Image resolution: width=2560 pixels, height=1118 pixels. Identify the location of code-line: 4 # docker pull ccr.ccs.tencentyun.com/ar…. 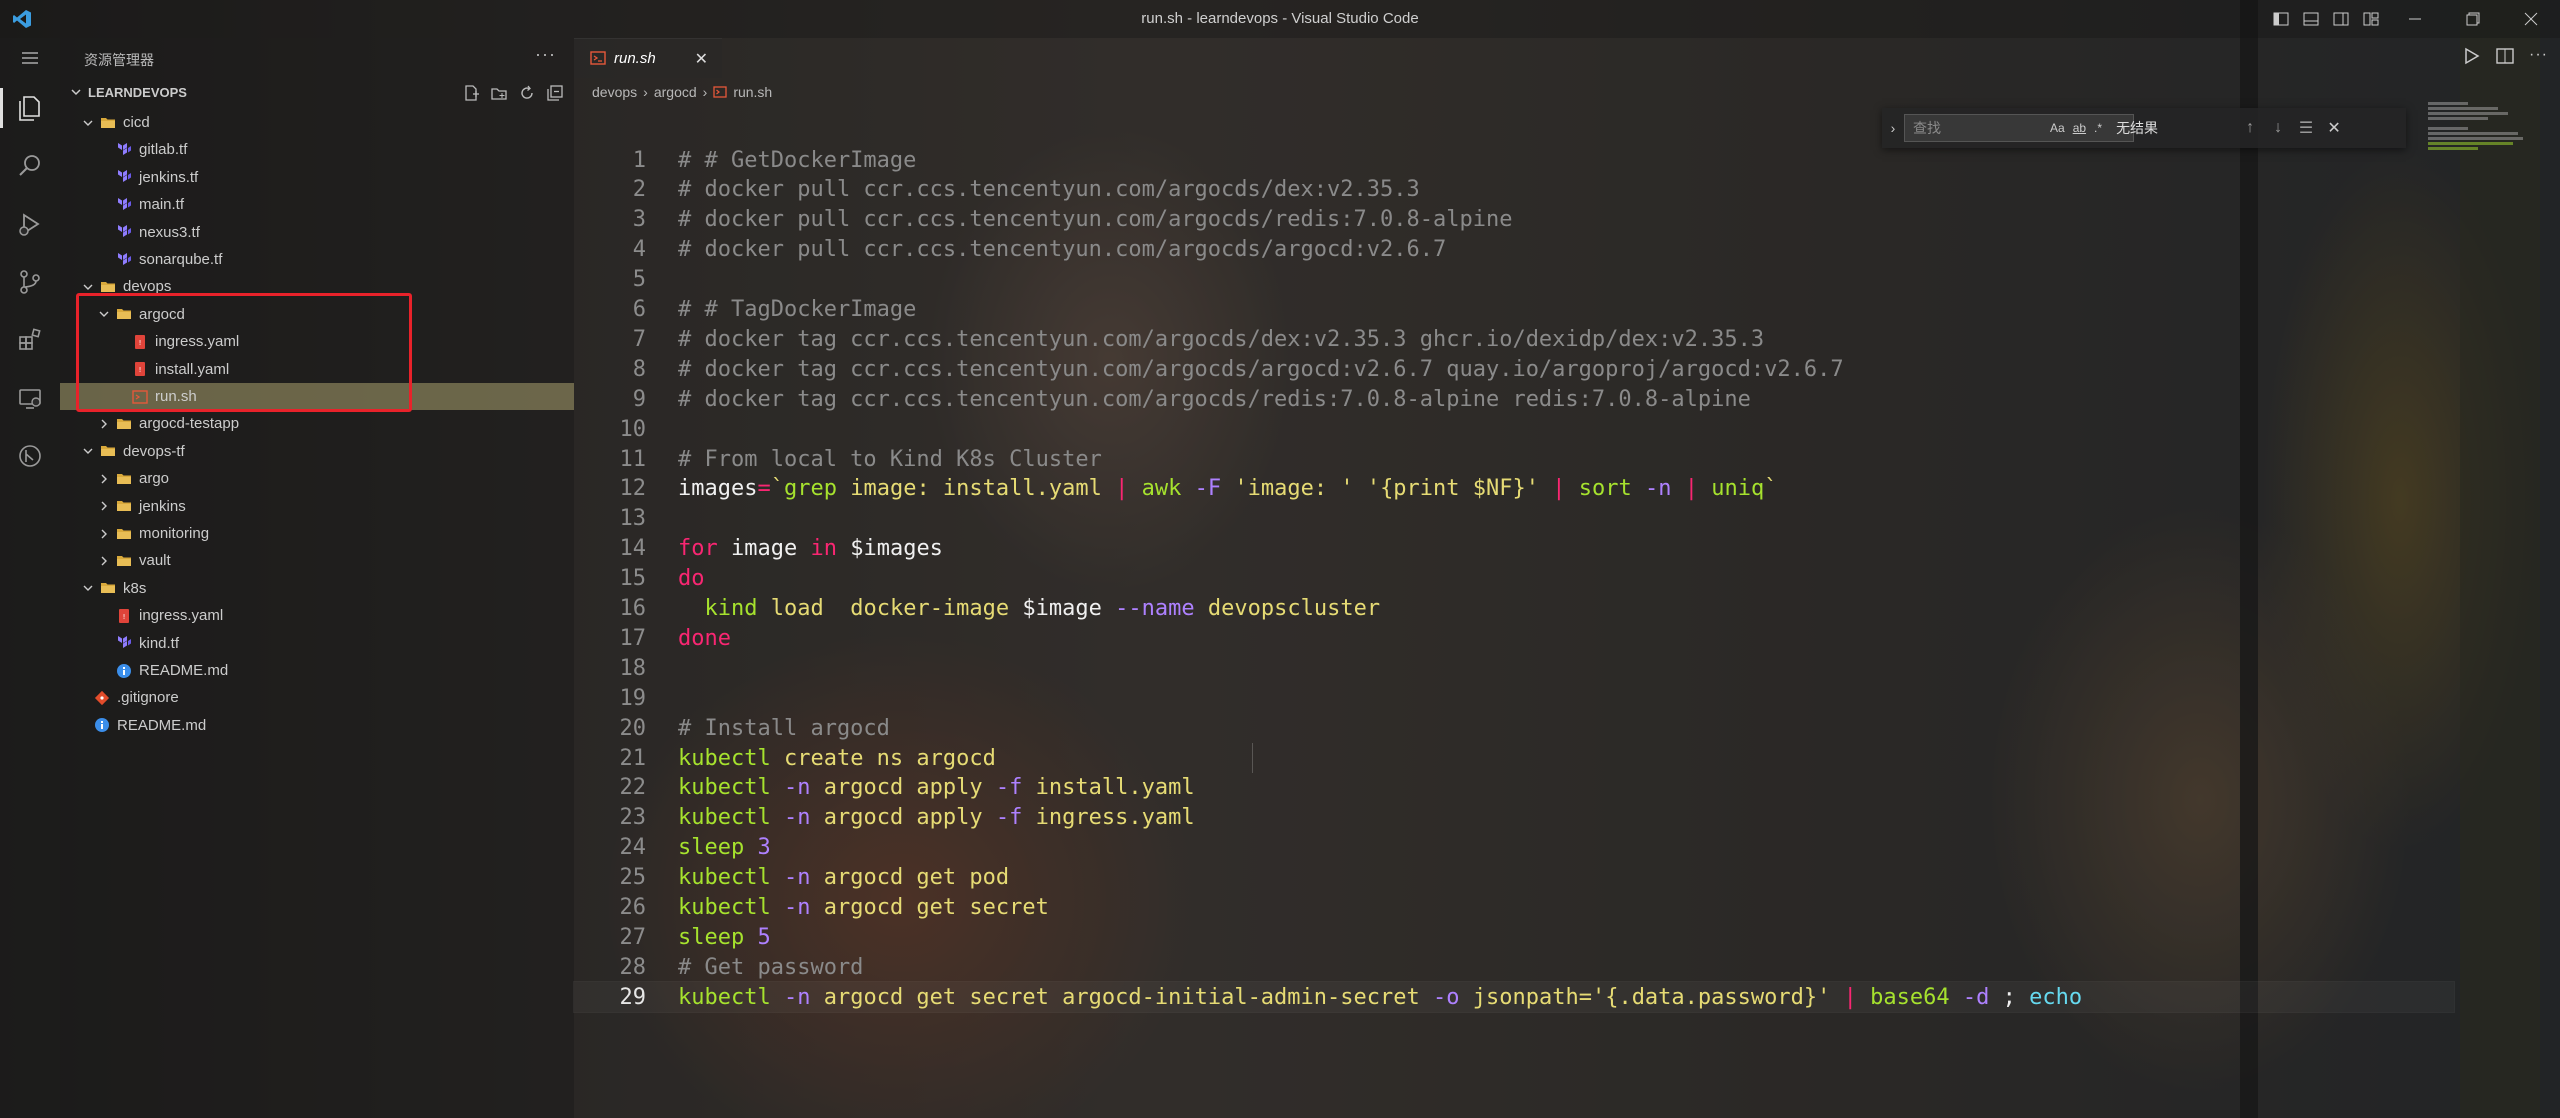
(1514, 250).